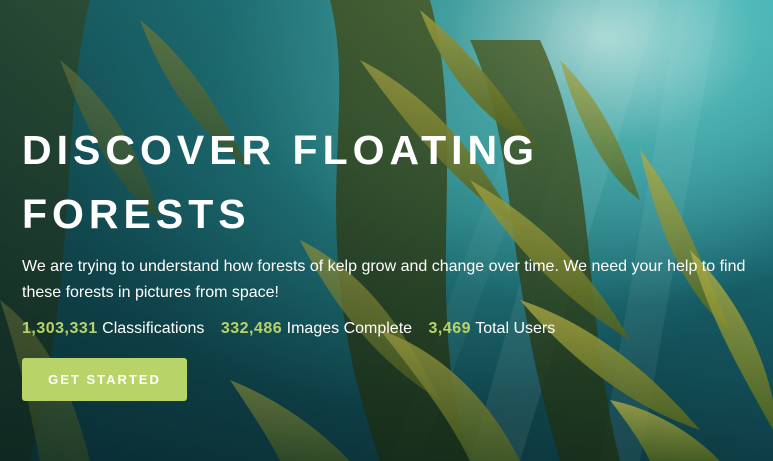  Describe the element at coordinates (104, 379) in the screenshot. I see `get-started-button: GET STARTED` at that location.